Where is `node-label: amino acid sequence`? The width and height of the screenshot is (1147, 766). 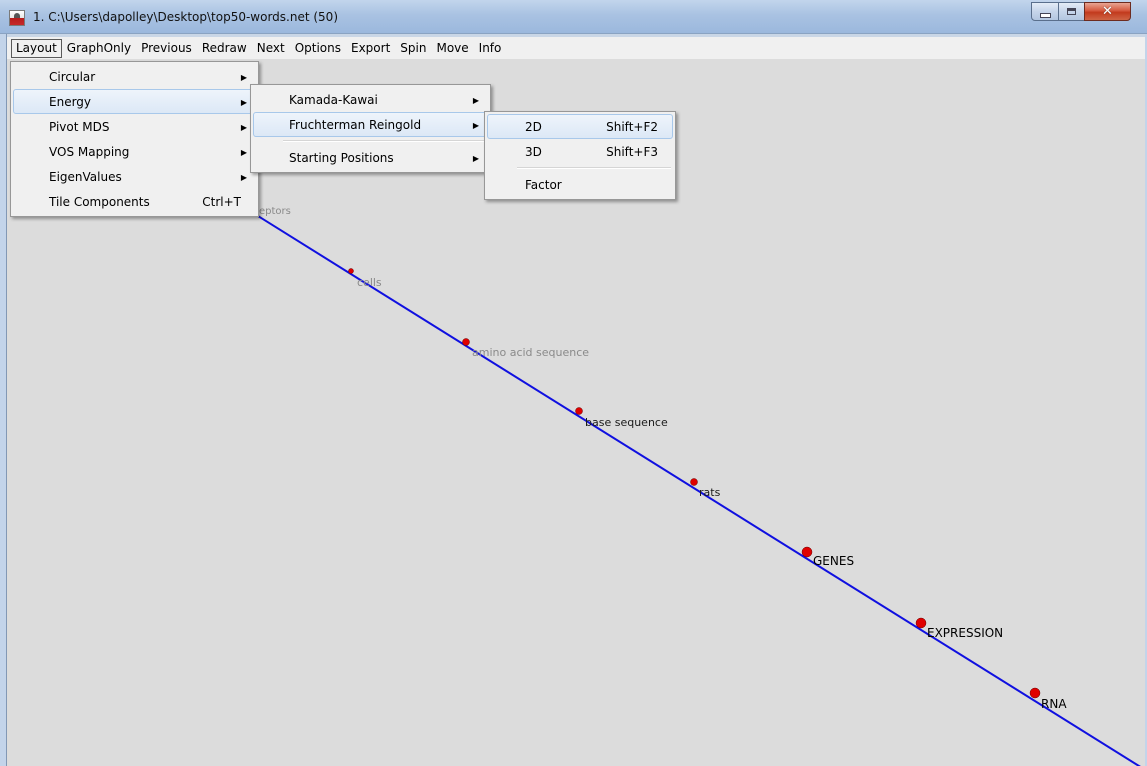 node-label: amino acid sequence is located at coordinates (530, 352).